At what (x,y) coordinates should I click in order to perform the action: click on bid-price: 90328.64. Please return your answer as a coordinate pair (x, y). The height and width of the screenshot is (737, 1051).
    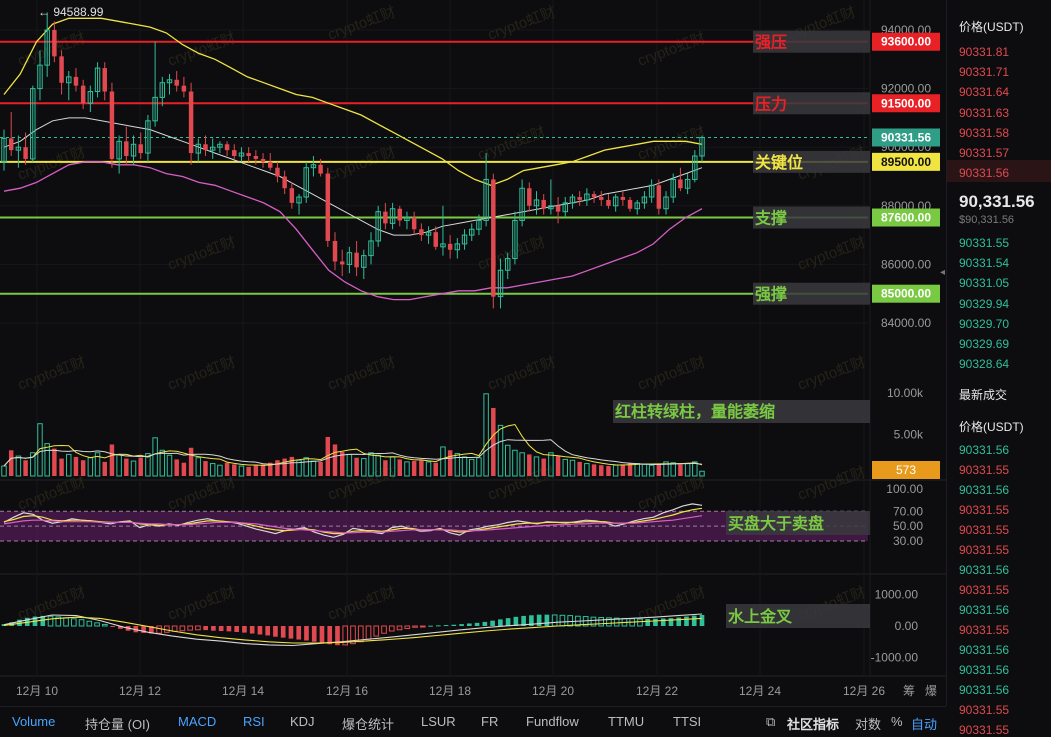
    Looking at the image, I should click on (984, 364).